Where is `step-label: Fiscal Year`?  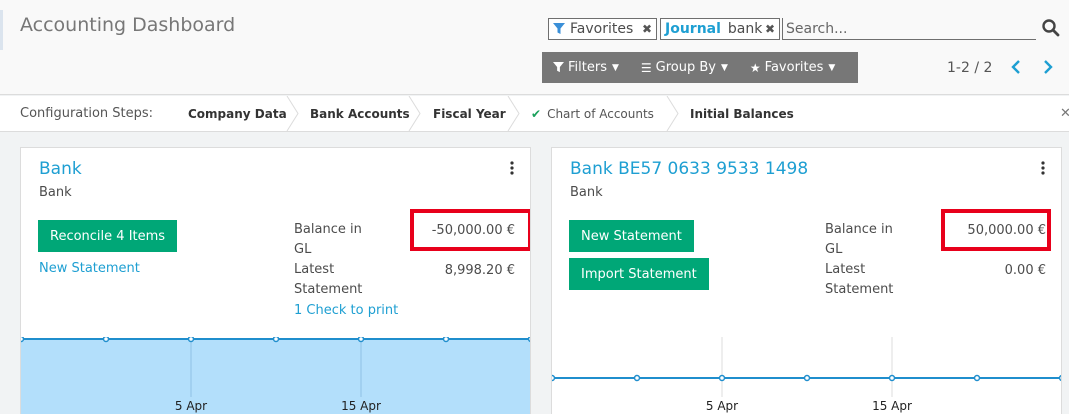
step-label: Fiscal Year is located at coordinates (469, 113).